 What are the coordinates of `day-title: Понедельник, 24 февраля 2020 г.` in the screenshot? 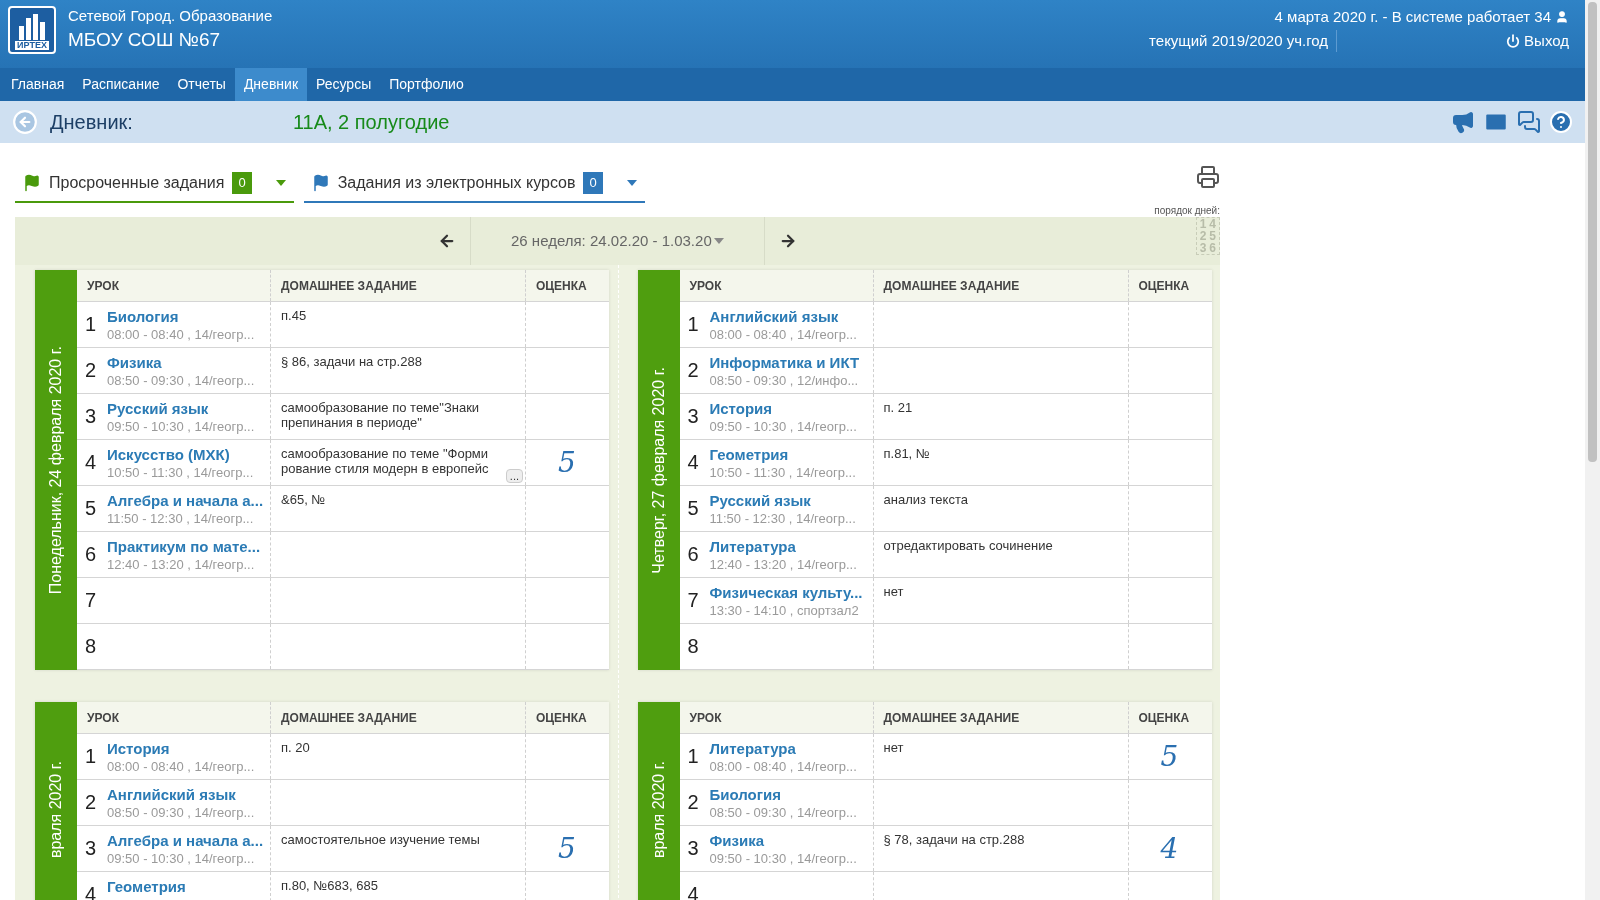 It's located at (55, 470).